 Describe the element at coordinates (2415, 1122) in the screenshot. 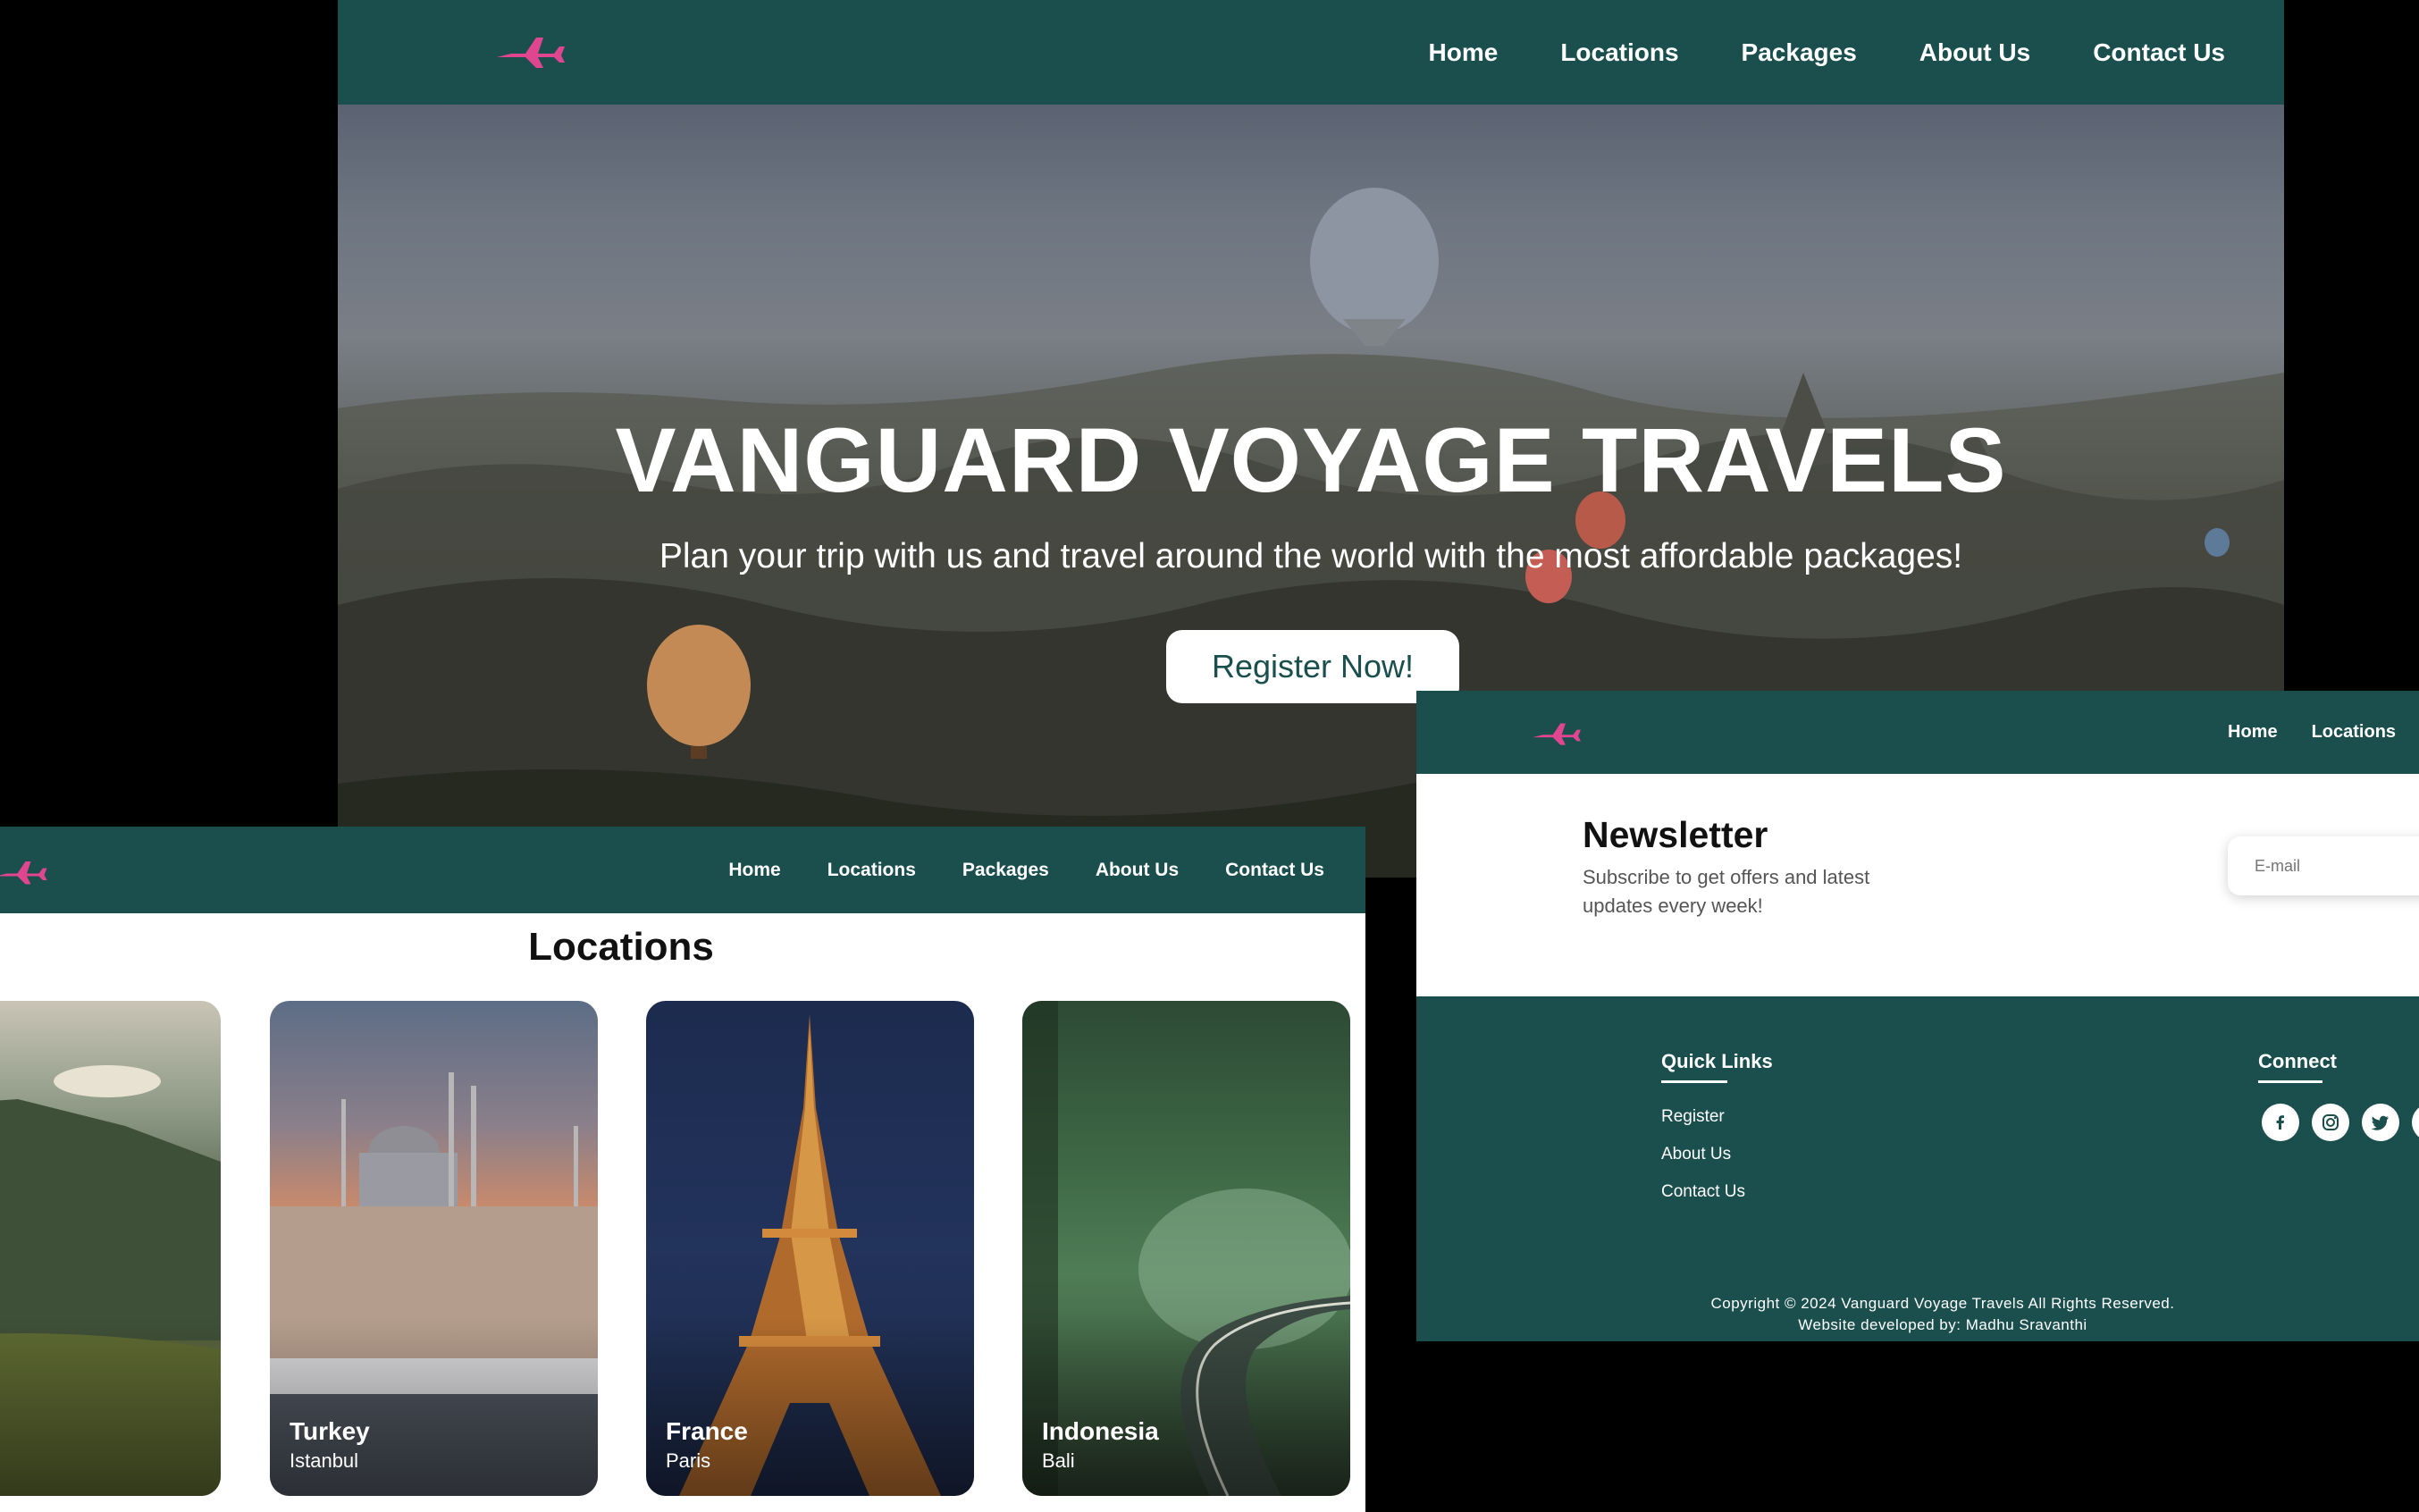

I see `linkedin-icon` at that location.